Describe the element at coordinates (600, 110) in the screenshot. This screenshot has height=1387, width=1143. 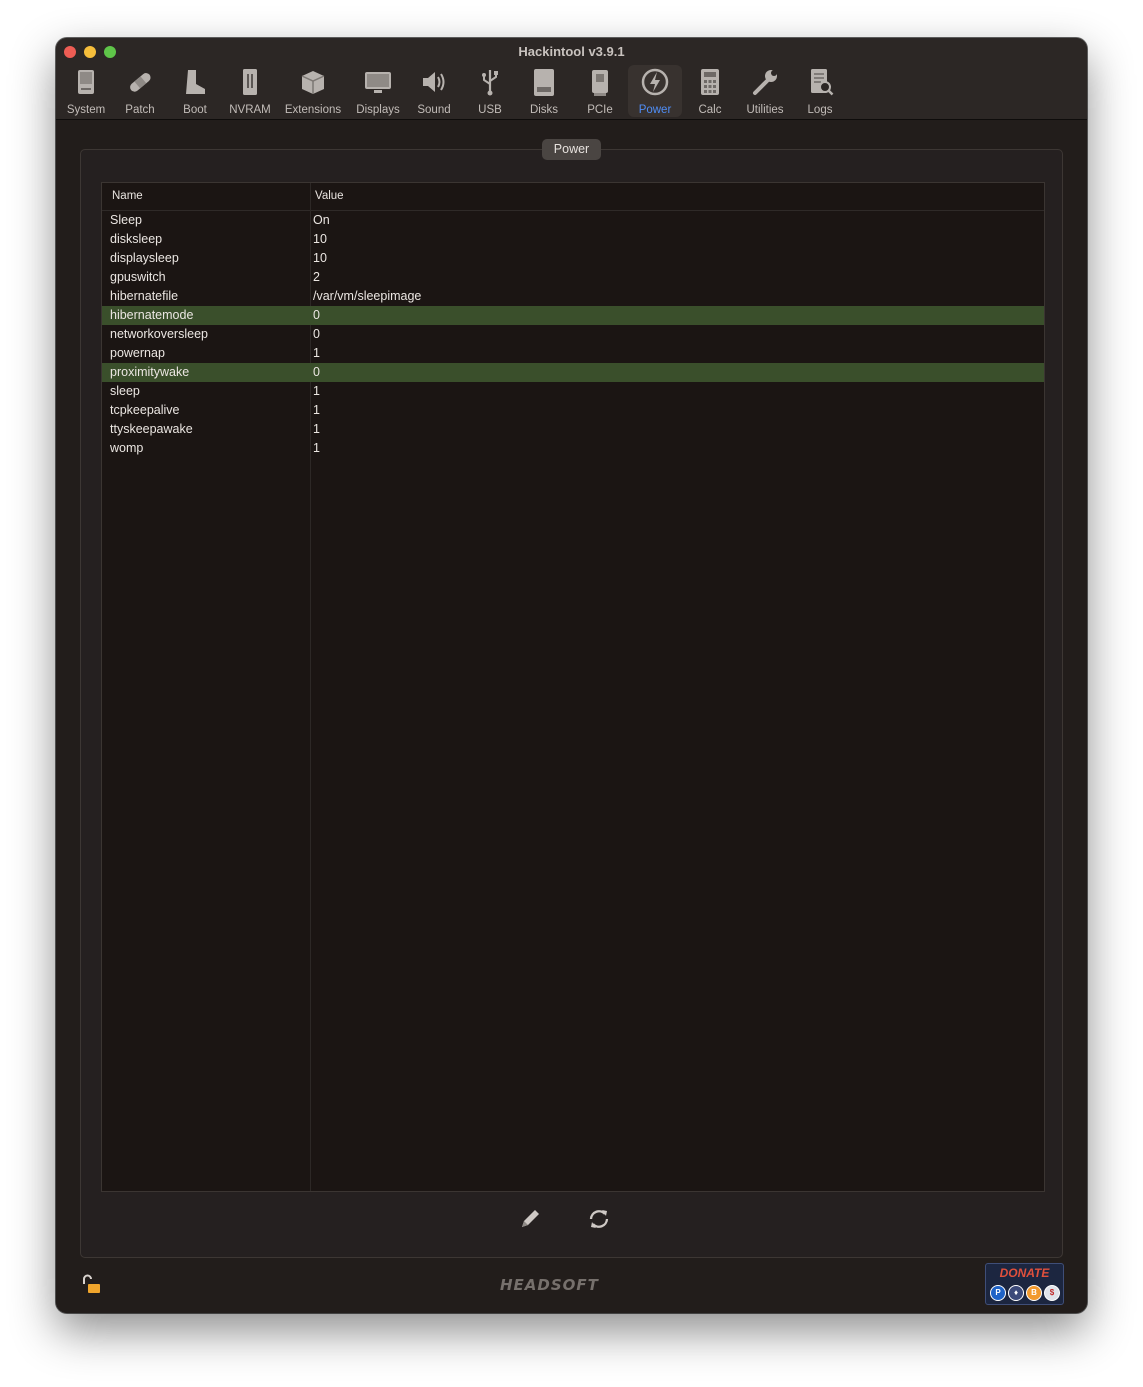
I see `toolbar-label-pcie: PCIe` at that location.